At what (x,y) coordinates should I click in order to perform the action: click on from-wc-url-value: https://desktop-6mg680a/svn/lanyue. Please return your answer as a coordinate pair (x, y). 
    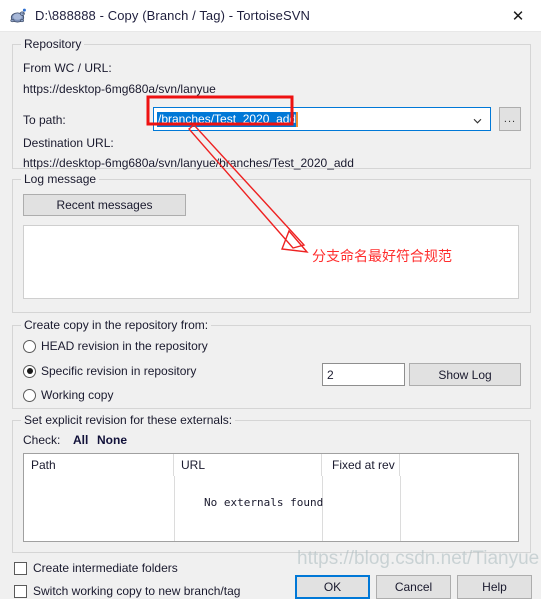
    Looking at the image, I should click on (119, 89).